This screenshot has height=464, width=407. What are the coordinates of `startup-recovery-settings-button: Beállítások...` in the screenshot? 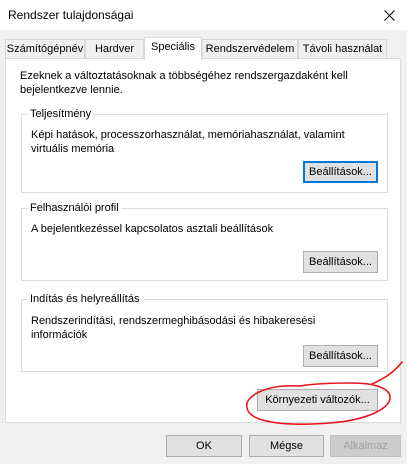 It's located at (340, 356).